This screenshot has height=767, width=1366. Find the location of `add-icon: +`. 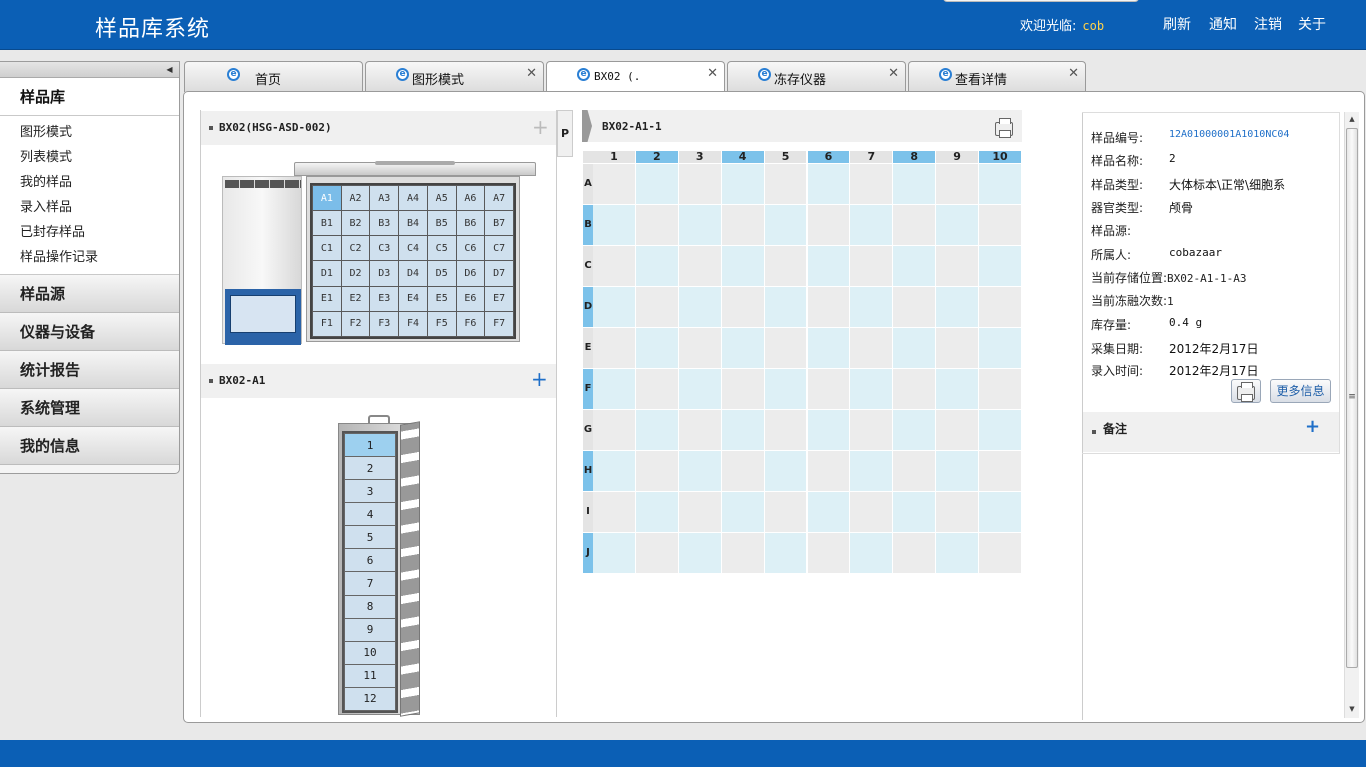

add-icon: + is located at coordinates (540, 127).